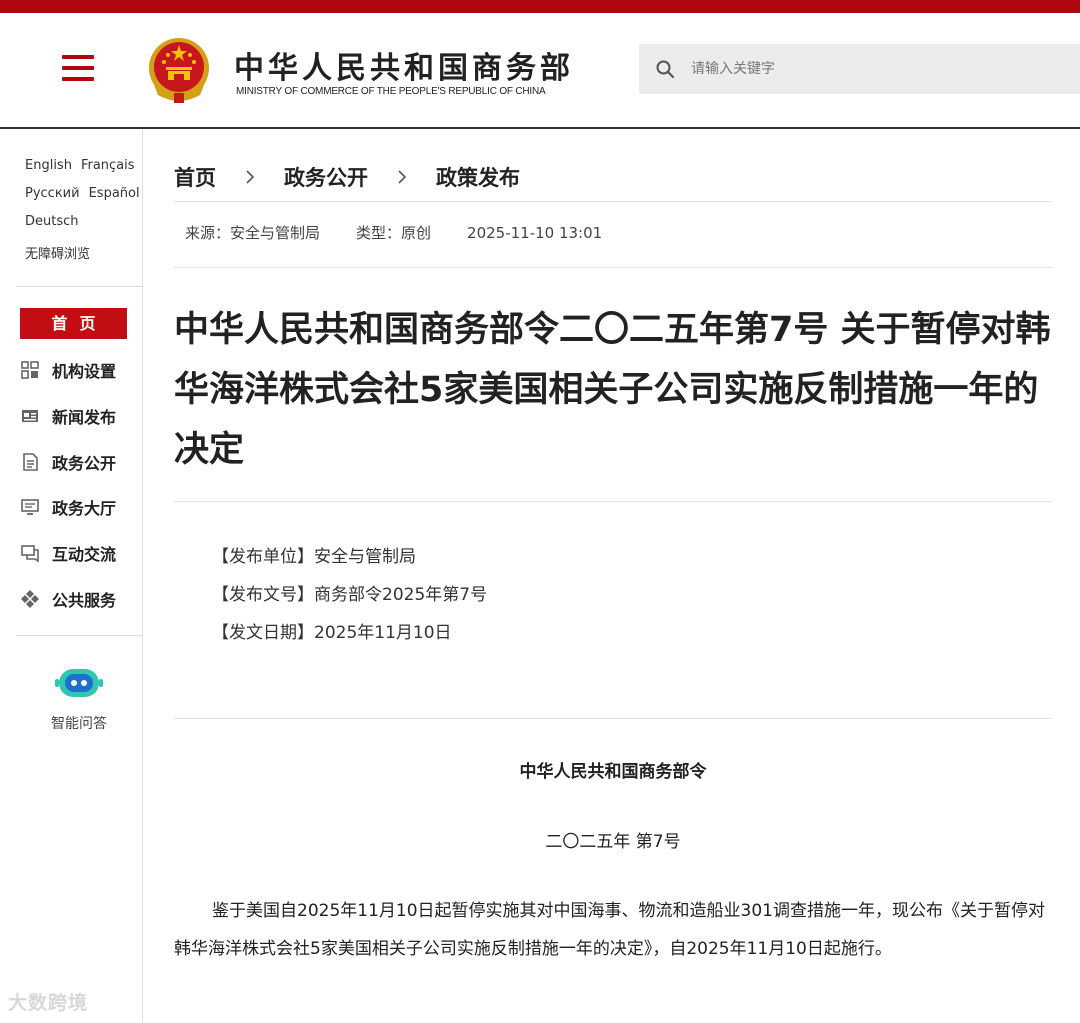 The width and height of the screenshot is (1080, 1023). I want to click on robot-icon, so click(79, 683).